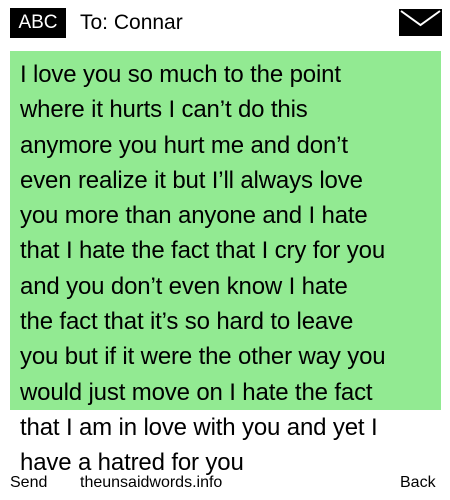 This screenshot has width=450, height=500. Describe the element at coordinates (184, 286) in the screenshot. I see `message-line: and you don’t even know I hate` at that location.